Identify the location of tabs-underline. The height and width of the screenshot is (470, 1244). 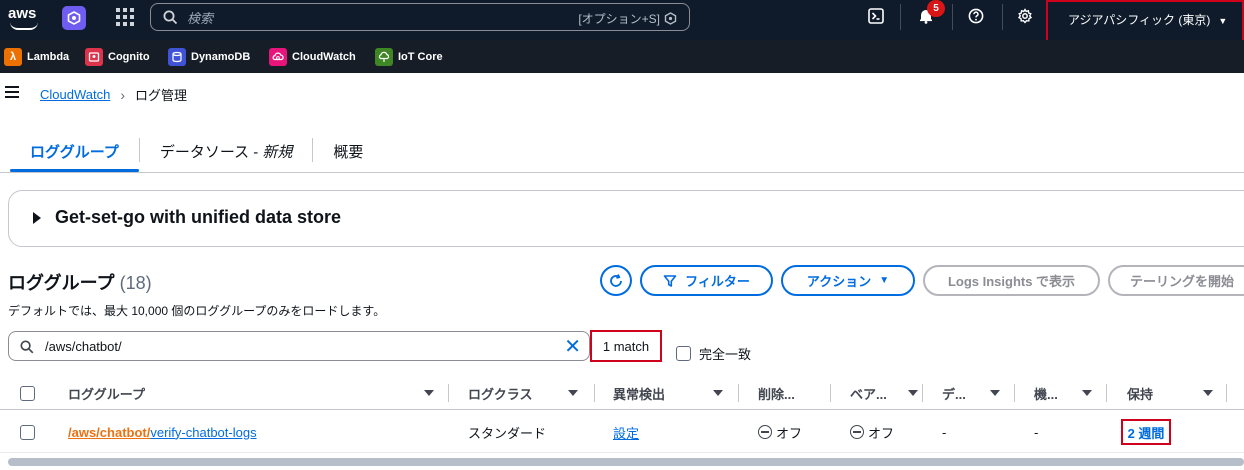
(622, 172).